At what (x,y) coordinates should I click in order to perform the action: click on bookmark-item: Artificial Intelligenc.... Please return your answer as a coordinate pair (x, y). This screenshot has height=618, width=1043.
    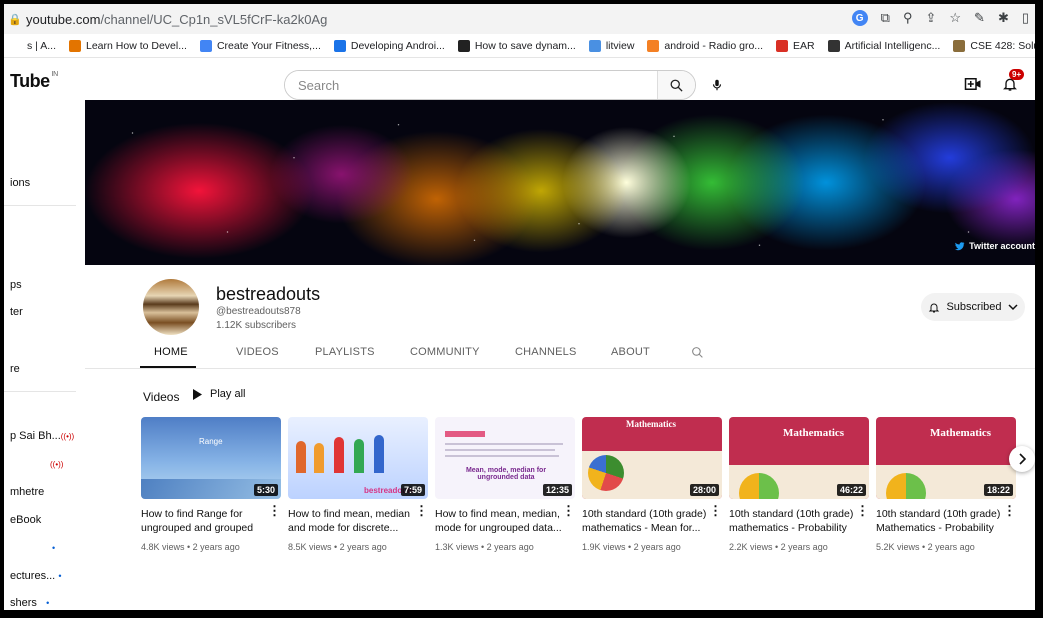
    Looking at the image, I should click on (884, 45).